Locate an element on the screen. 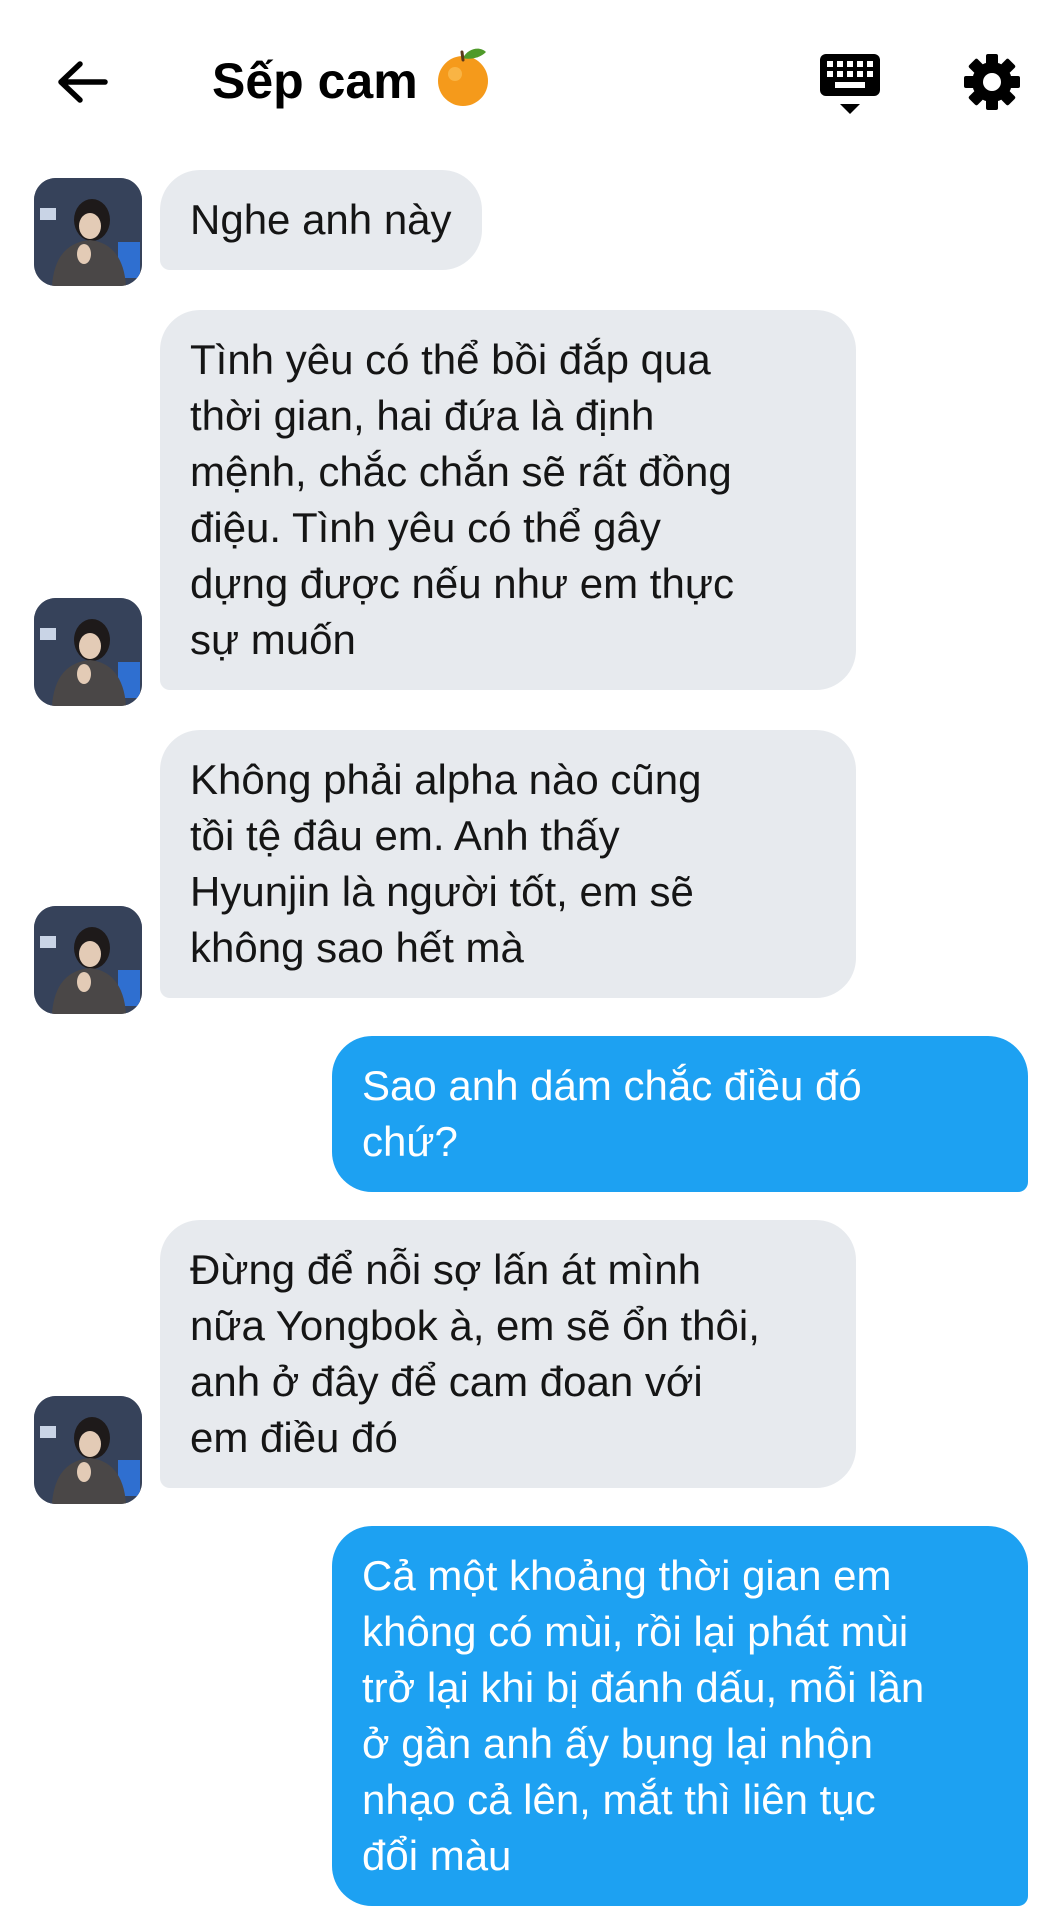  arrow-left-icon is located at coordinates (83, 82).